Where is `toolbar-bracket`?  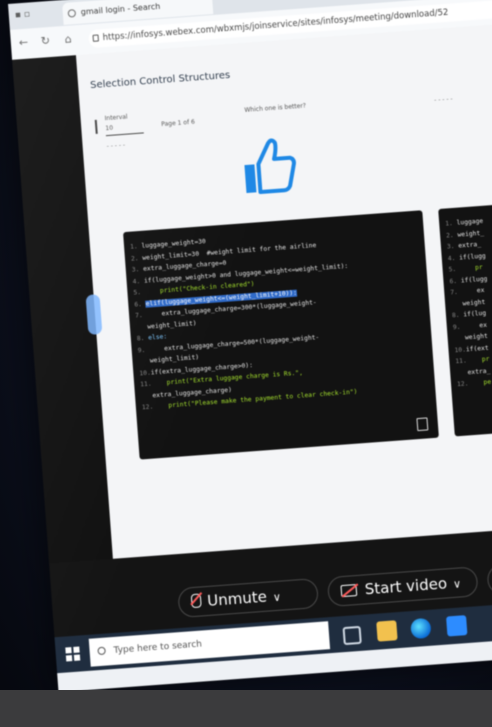
toolbar-bracket is located at coordinates (96, 126).